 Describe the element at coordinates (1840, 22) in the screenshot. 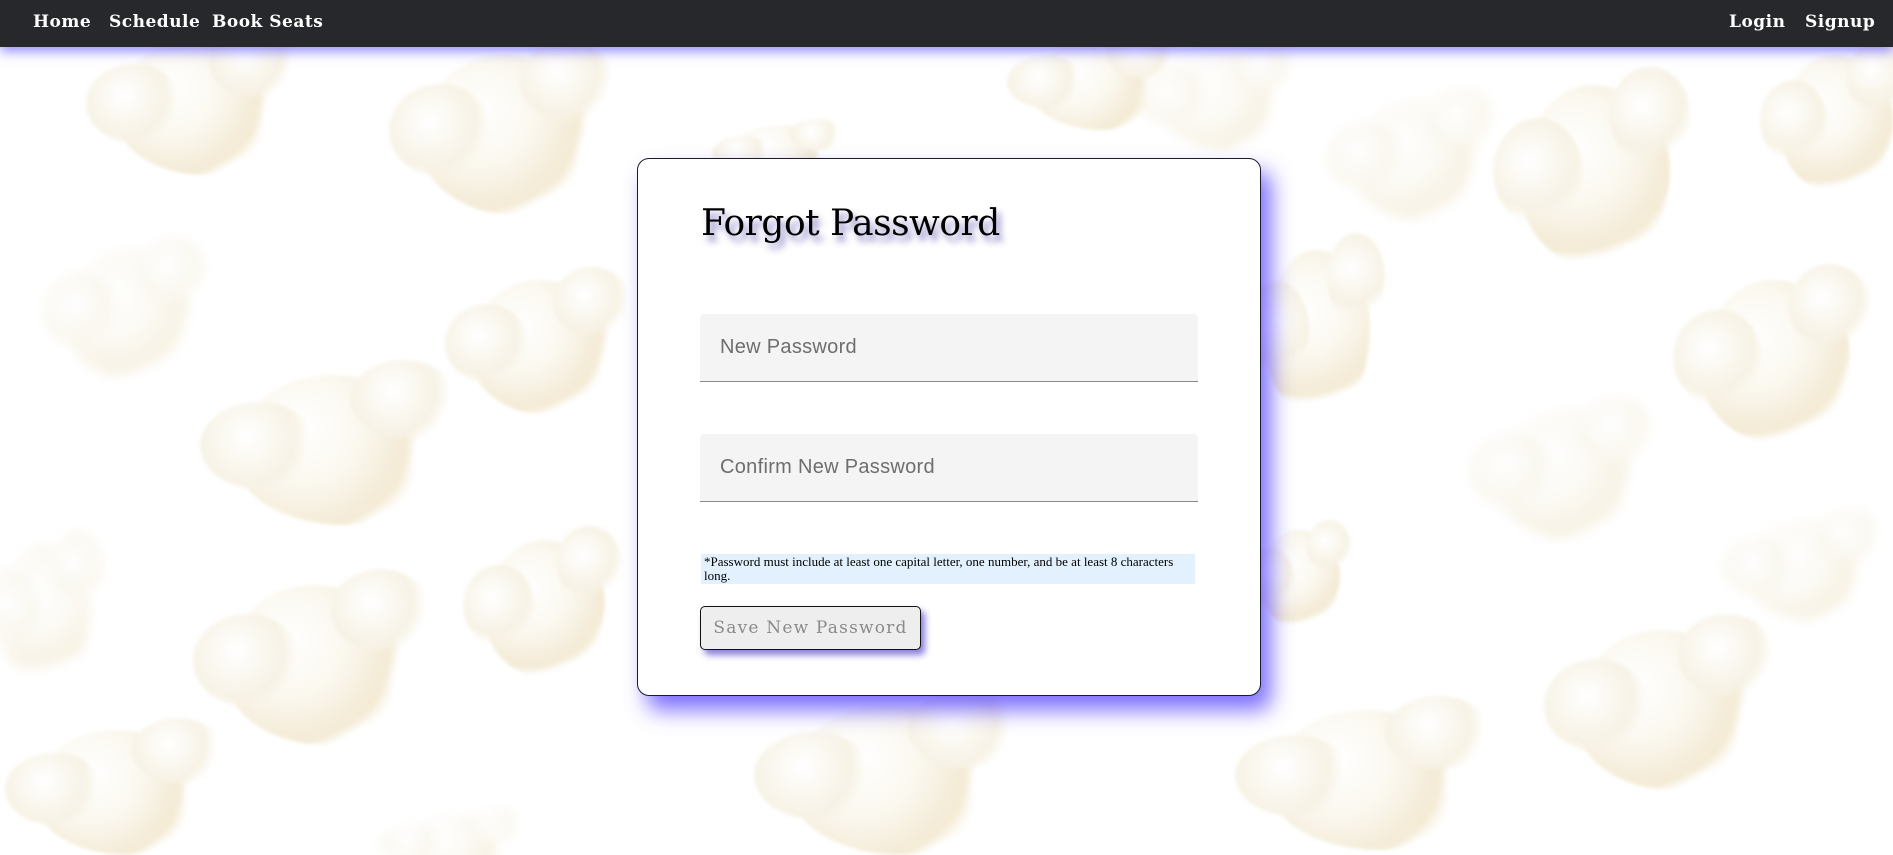

I see `nav-signup-link: Signup` at that location.